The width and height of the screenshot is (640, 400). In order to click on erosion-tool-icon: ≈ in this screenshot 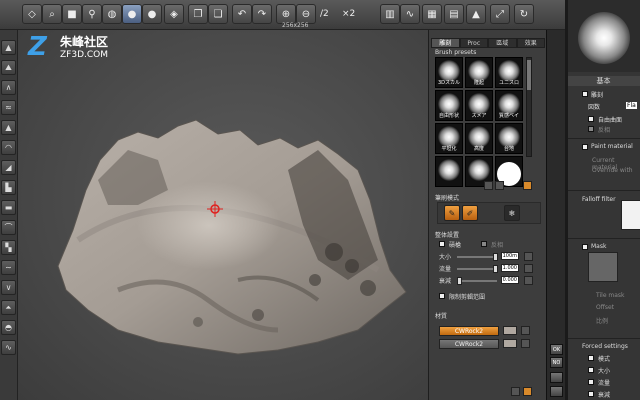, I will do `click(8, 107)`.